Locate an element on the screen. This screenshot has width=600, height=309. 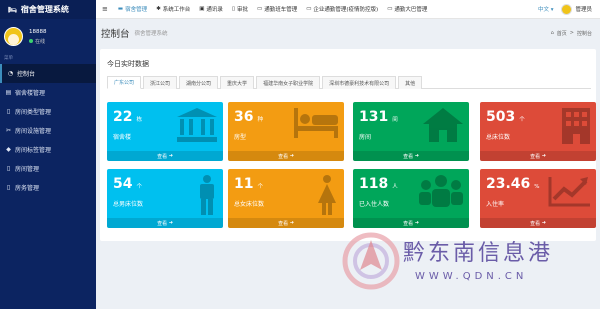
topnav-commute: ▭ 企业通勤管理(疫情防控版) is located at coordinates (342, 9).